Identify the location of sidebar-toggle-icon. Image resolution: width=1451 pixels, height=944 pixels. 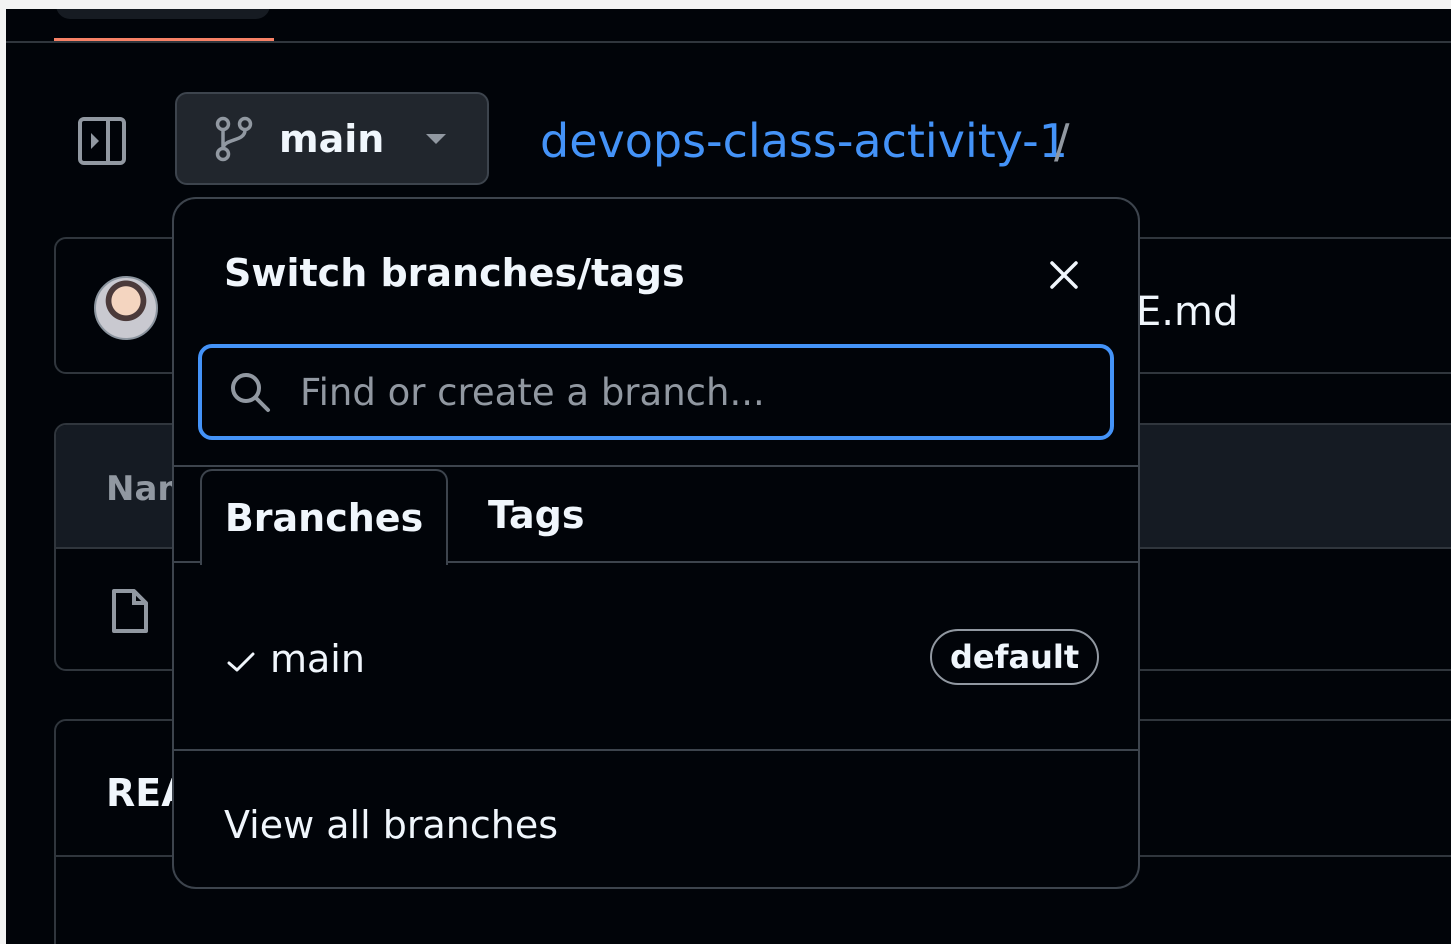
(102, 141).